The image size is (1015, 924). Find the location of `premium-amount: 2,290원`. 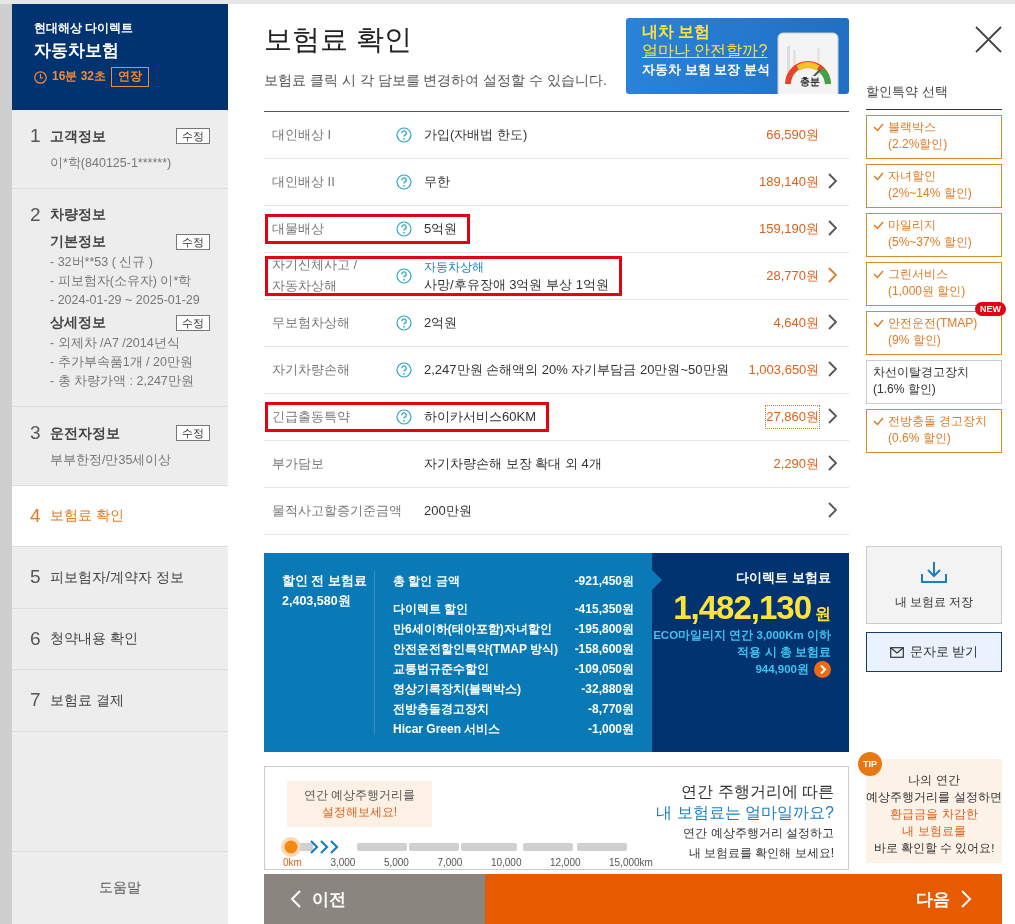

premium-amount: 2,290원 is located at coordinates (796, 464).